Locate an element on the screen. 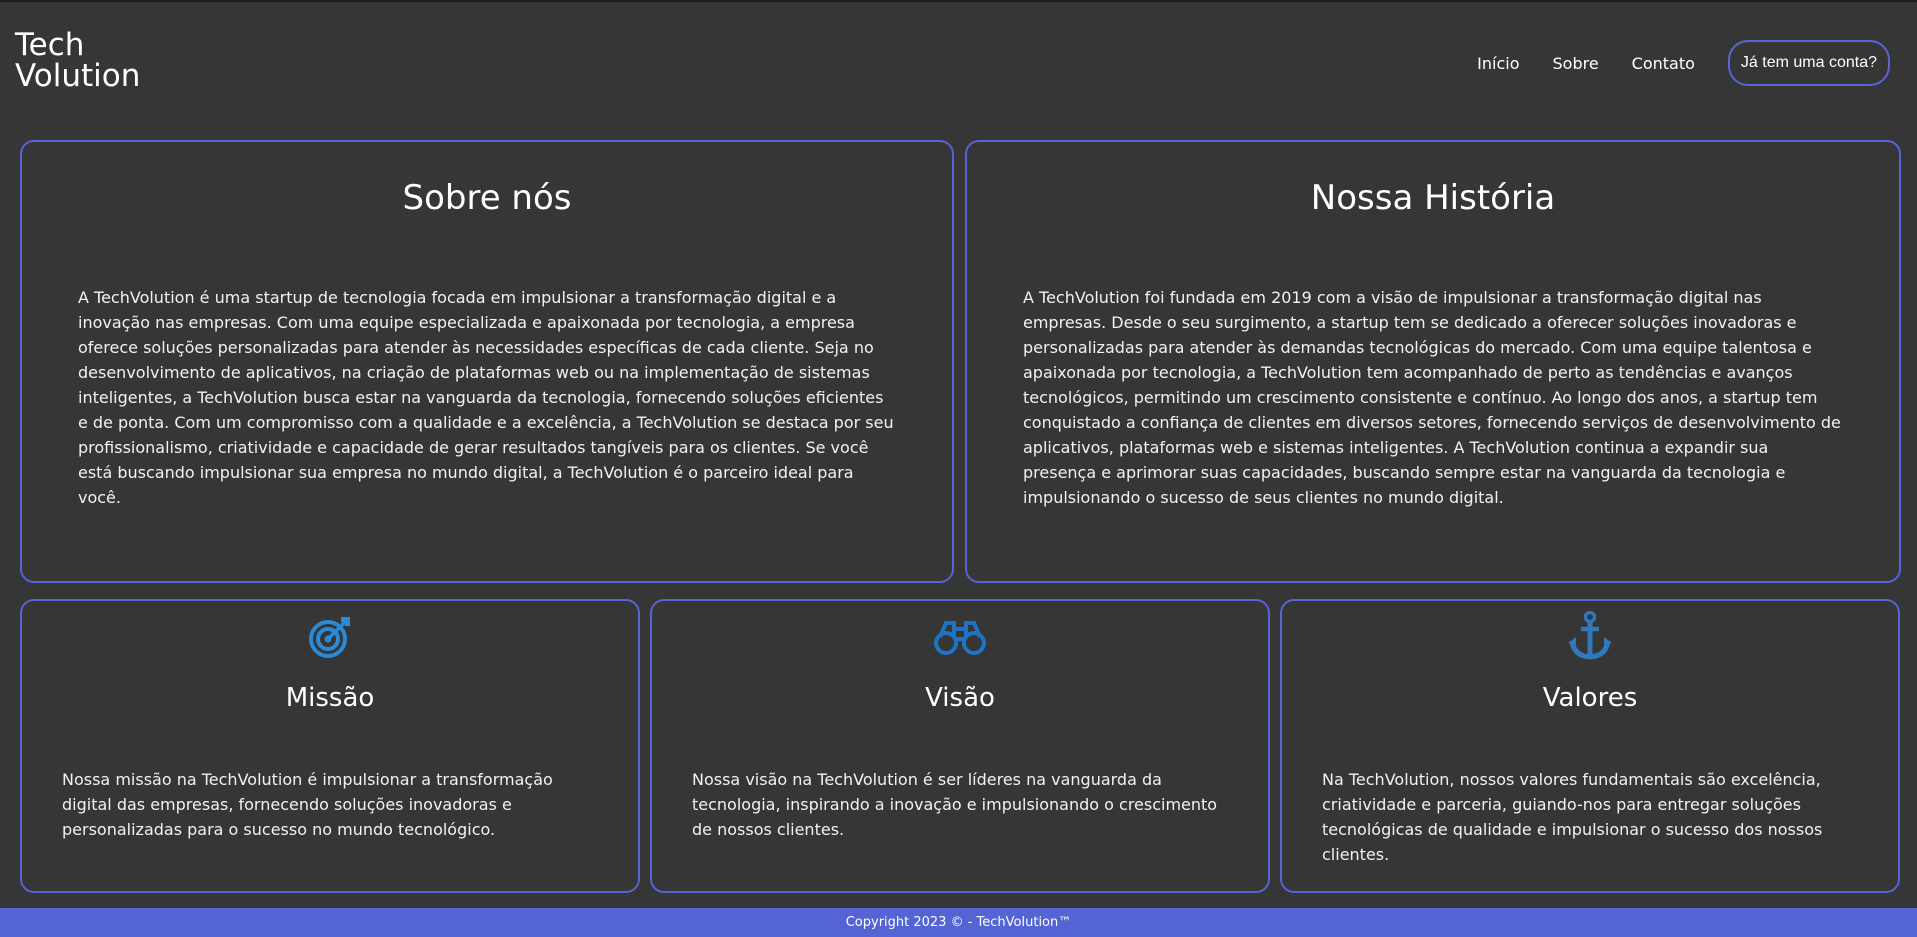 The height and width of the screenshot is (937, 1917). logo-line-1: Tech is located at coordinates (50, 45).